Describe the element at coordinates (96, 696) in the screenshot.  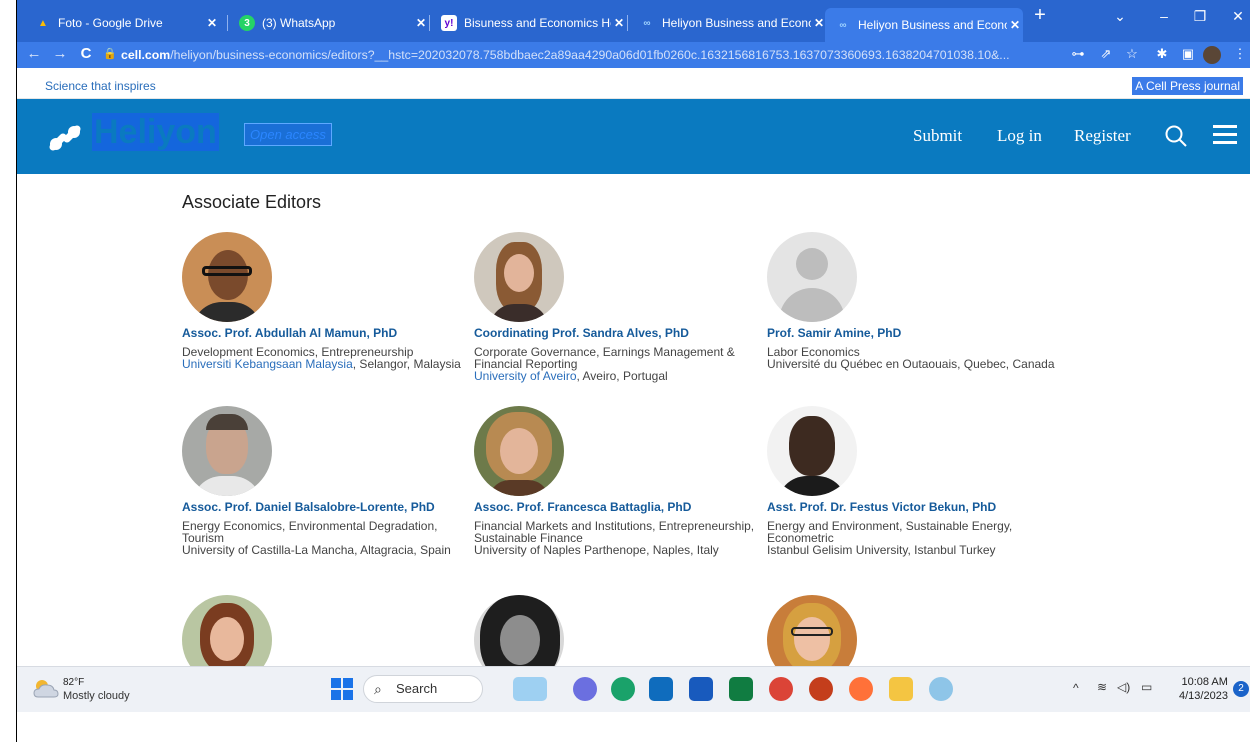
I see `weather-description: Mostly cloudy` at that location.